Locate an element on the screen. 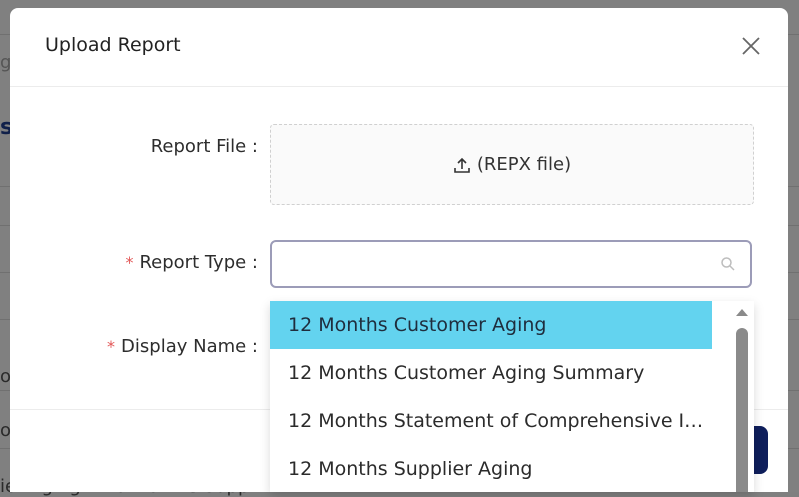 The image size is (799, 497). dropdown-option: 12 Months Customer Aging is located at coordinates (491, 325).